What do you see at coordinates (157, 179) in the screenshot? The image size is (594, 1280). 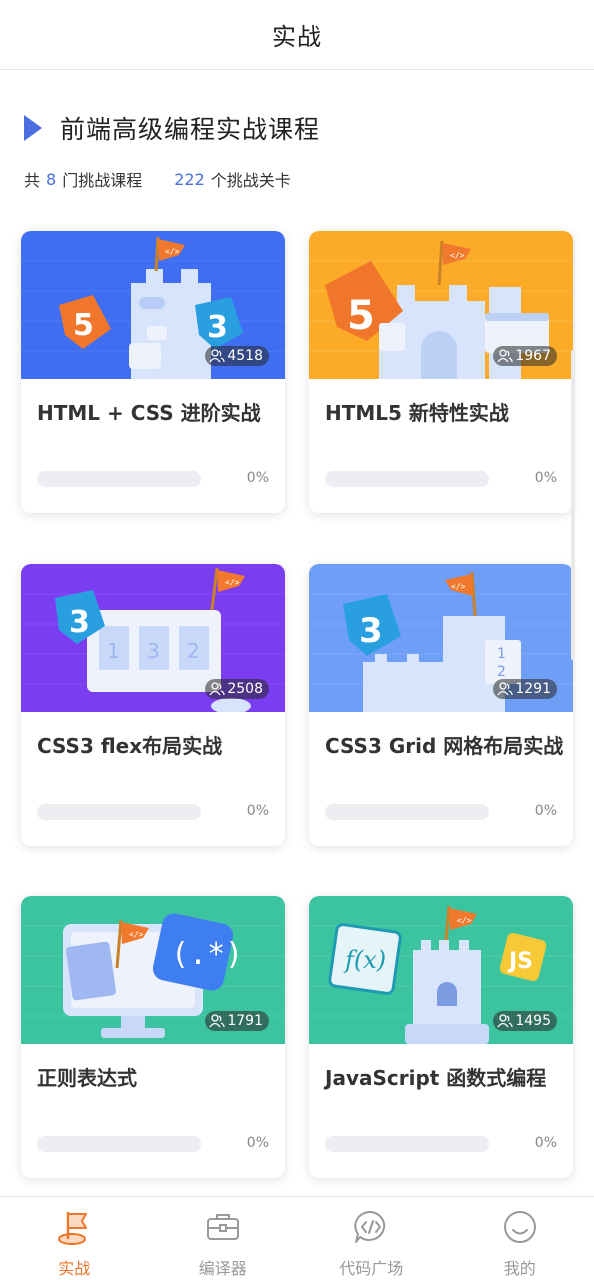 I see `course-stats: 共 8 门挑战课程 222 个挑战关卡` at bounding box center [157, 179].